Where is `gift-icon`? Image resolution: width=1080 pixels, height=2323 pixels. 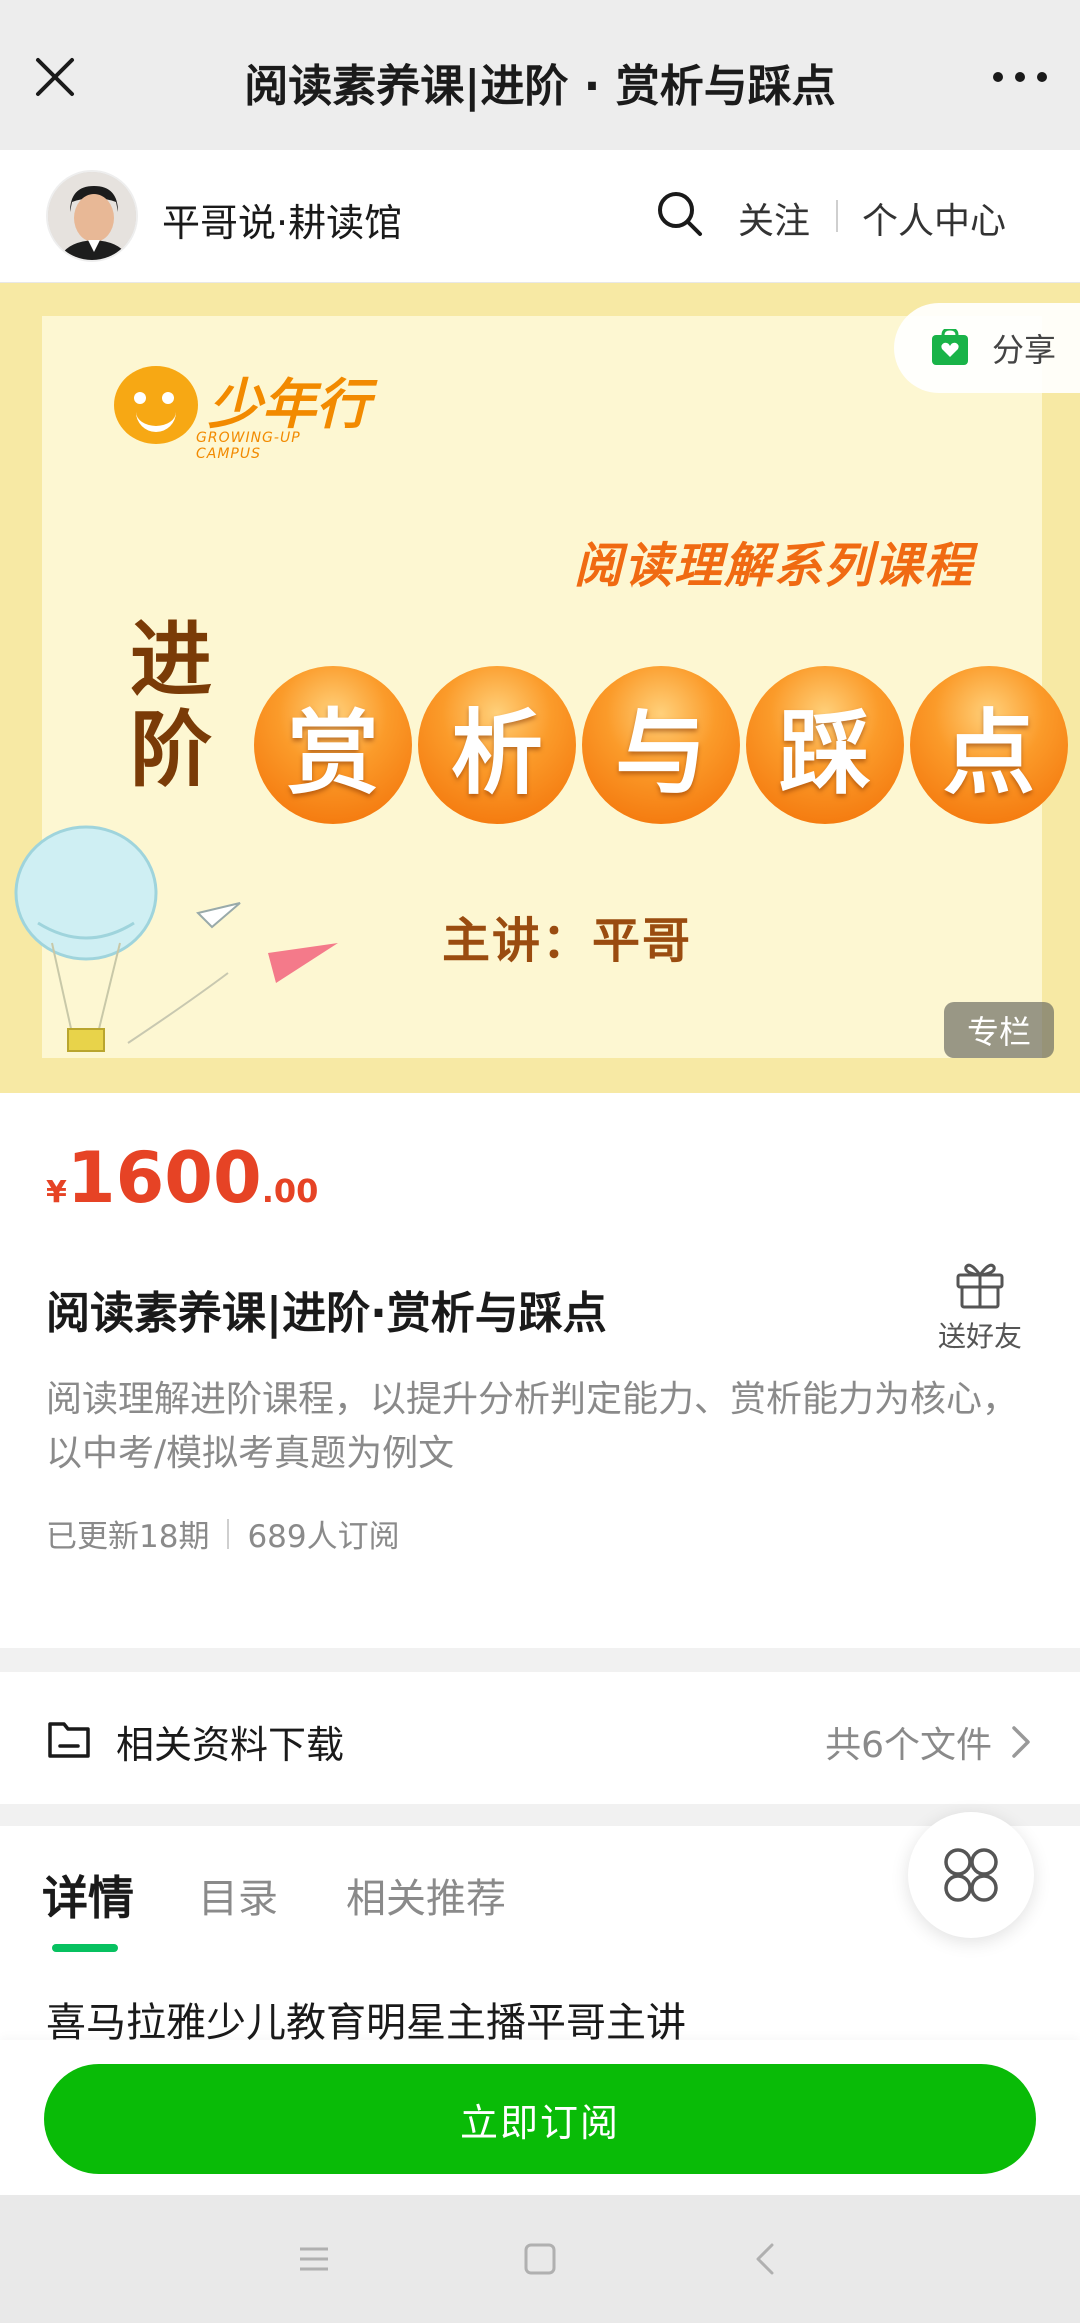 gift-icon is located at coordinates (980, 1286).